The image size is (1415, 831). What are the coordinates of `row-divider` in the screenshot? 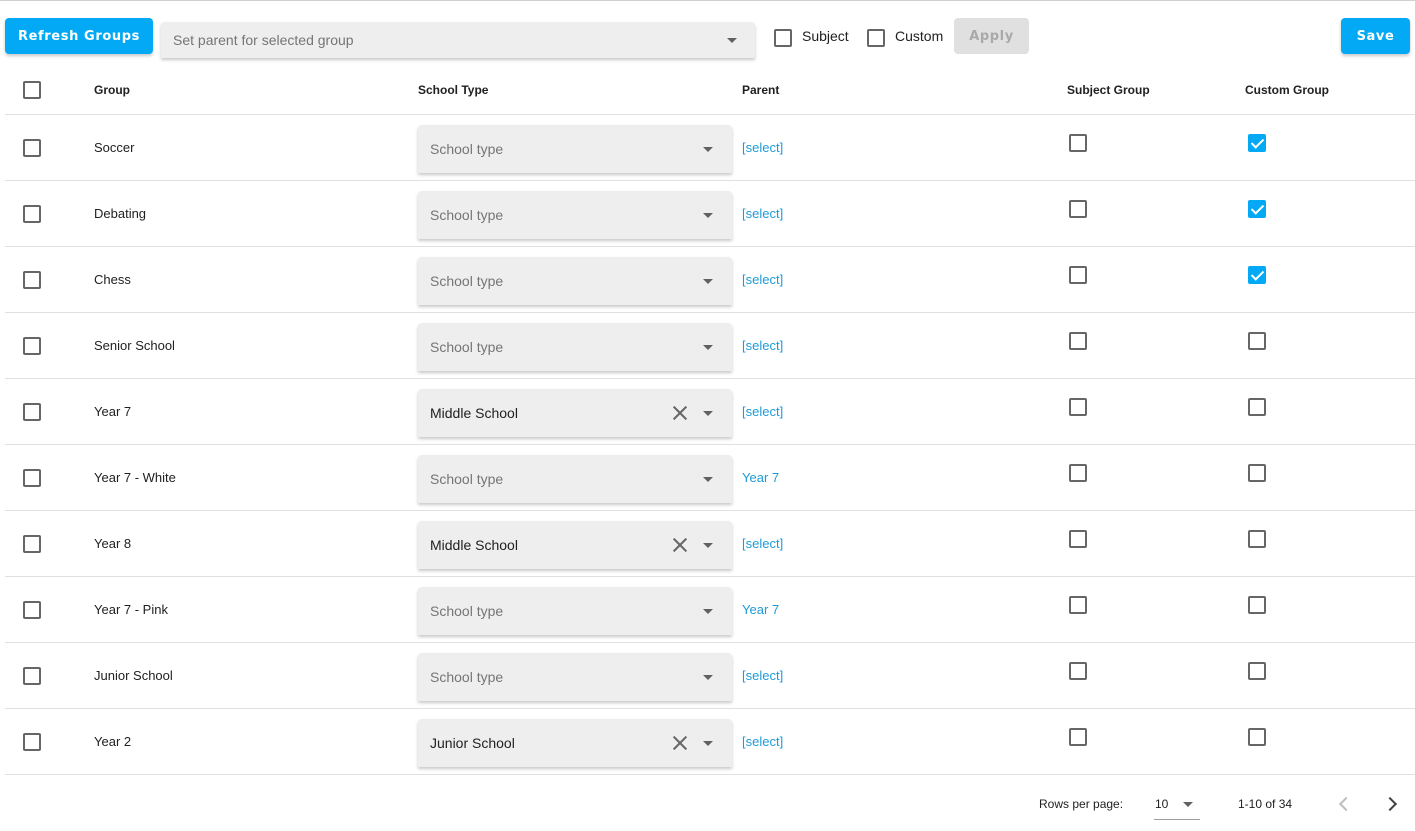 It's located at (710, 774).